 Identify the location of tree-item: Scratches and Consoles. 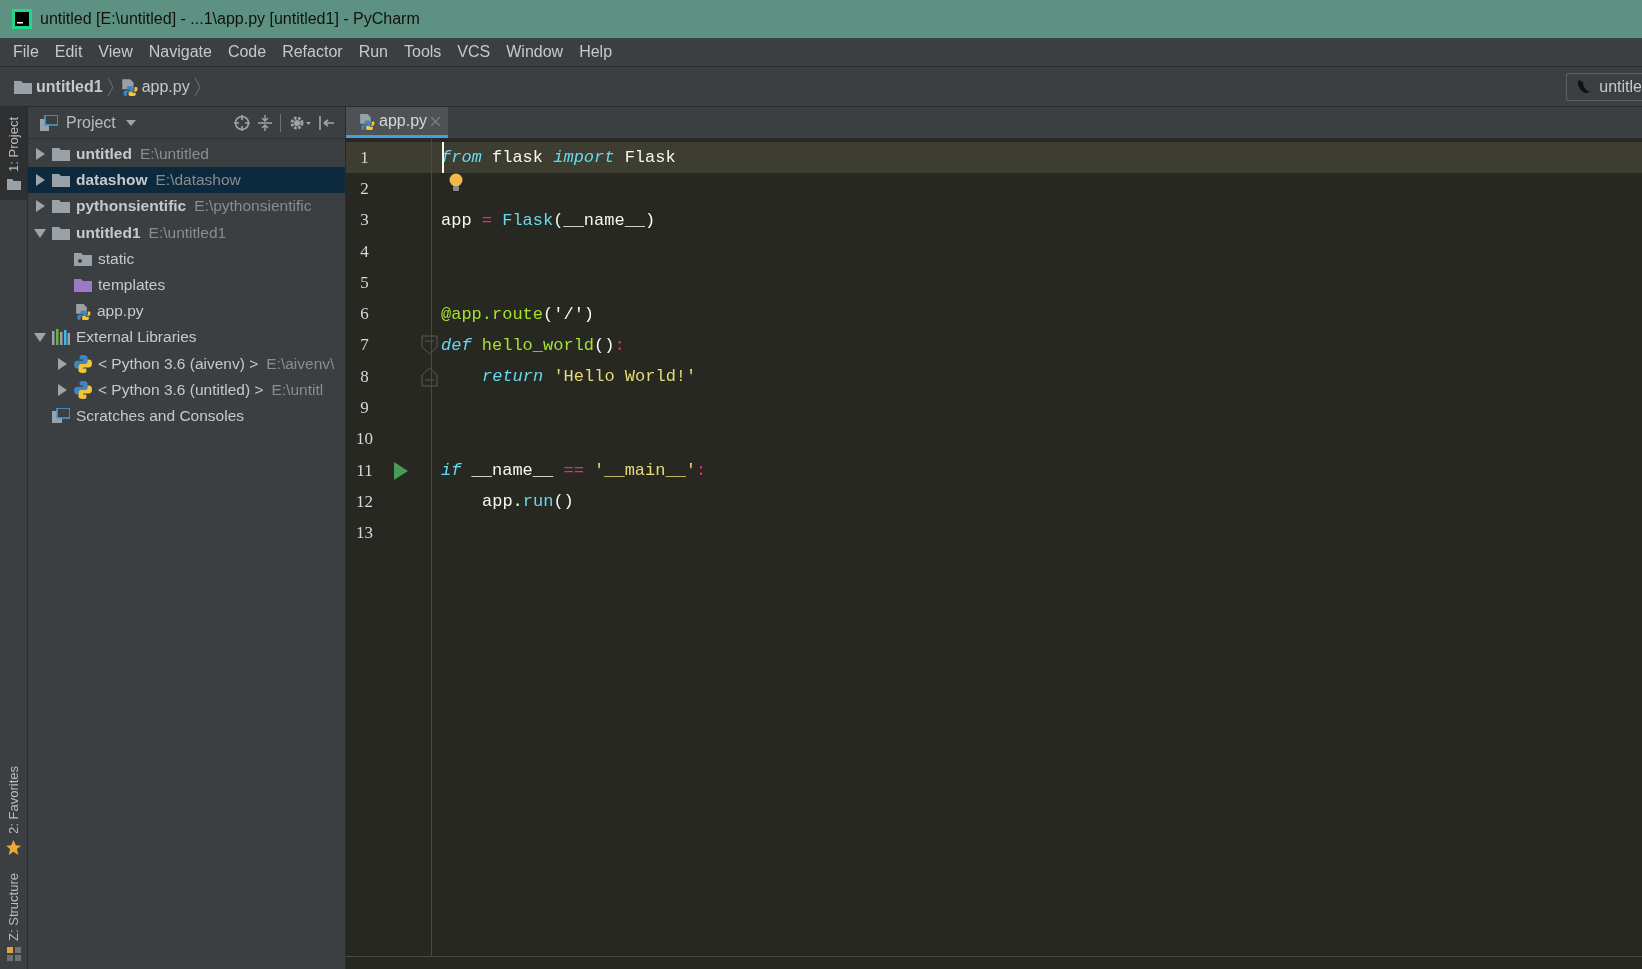
(160, 415).